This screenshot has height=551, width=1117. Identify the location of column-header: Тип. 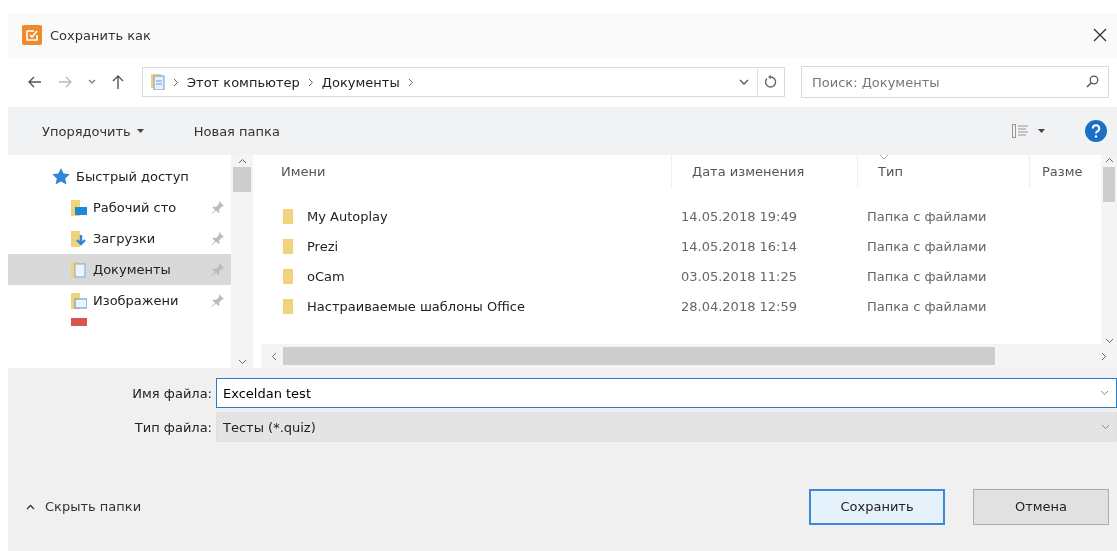
(943, 171).